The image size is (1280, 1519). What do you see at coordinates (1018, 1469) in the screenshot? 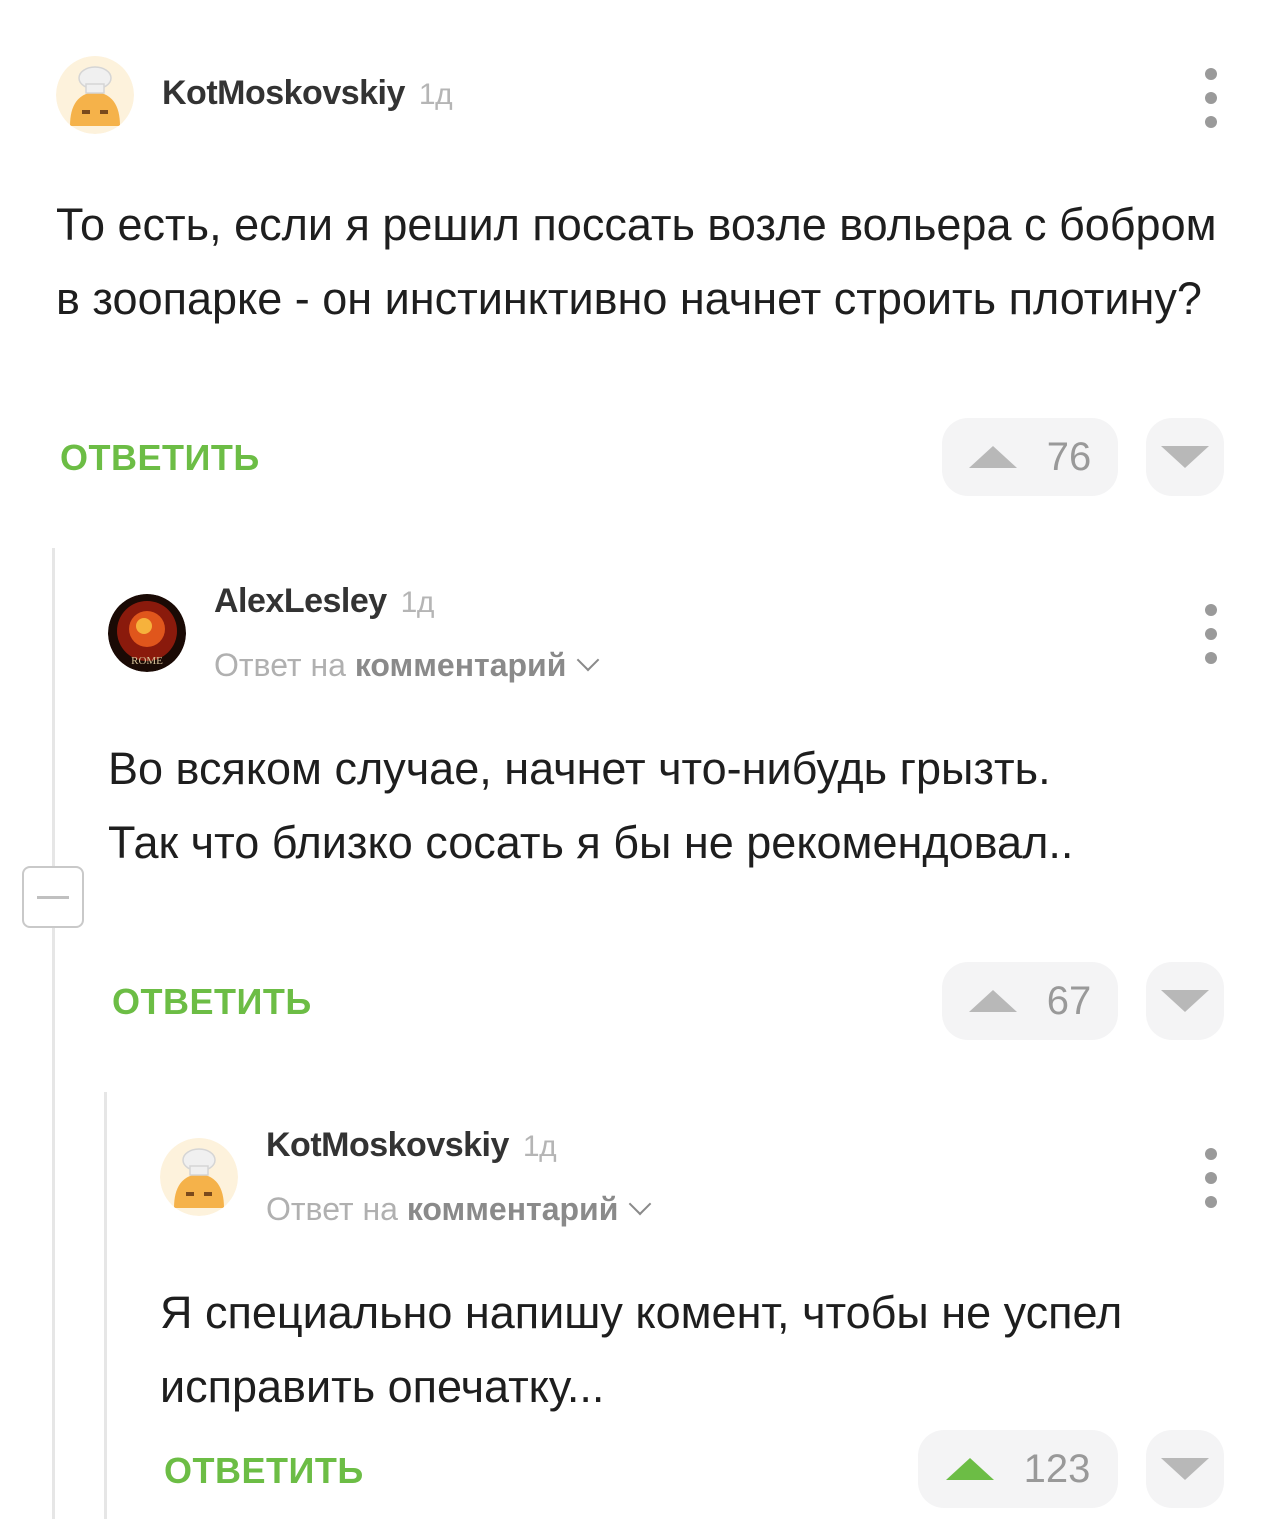
I see `upvote-button: 123` at bounding box center [1018, 1469].